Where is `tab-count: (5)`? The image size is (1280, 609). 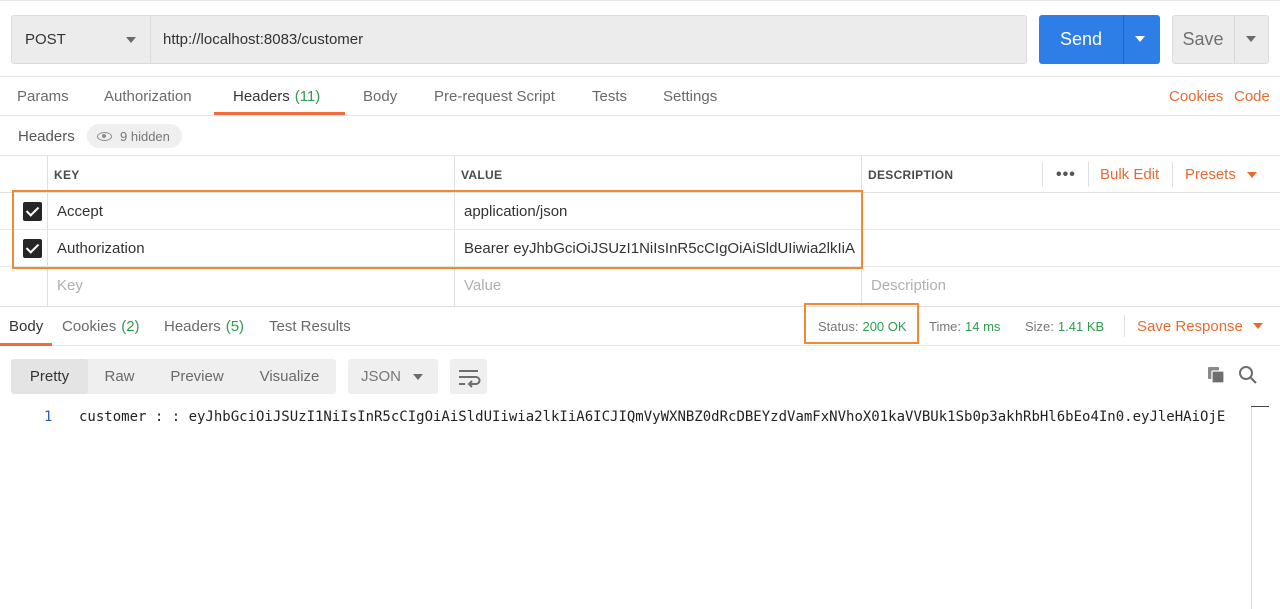 tab-count: (5) is located at coordinates (235, 326).